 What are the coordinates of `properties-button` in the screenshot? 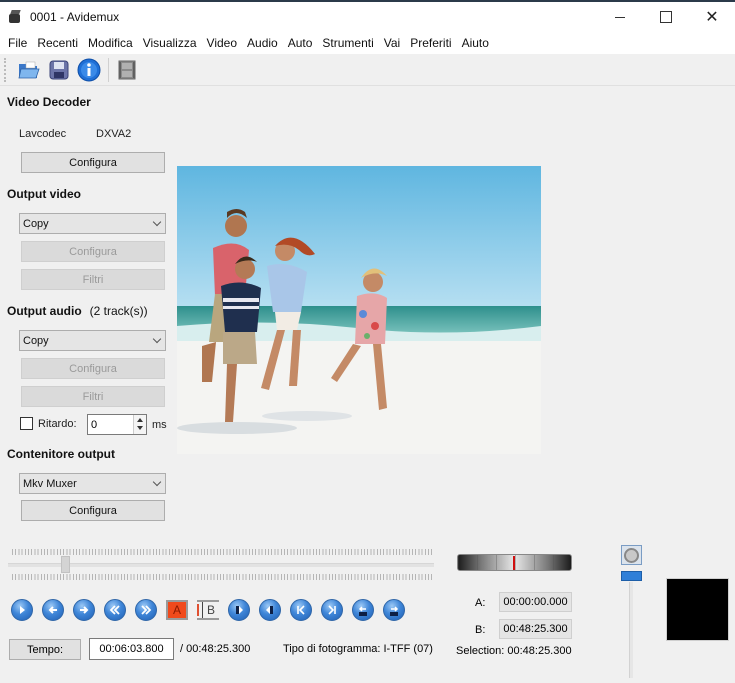 It's located at (127, 70).